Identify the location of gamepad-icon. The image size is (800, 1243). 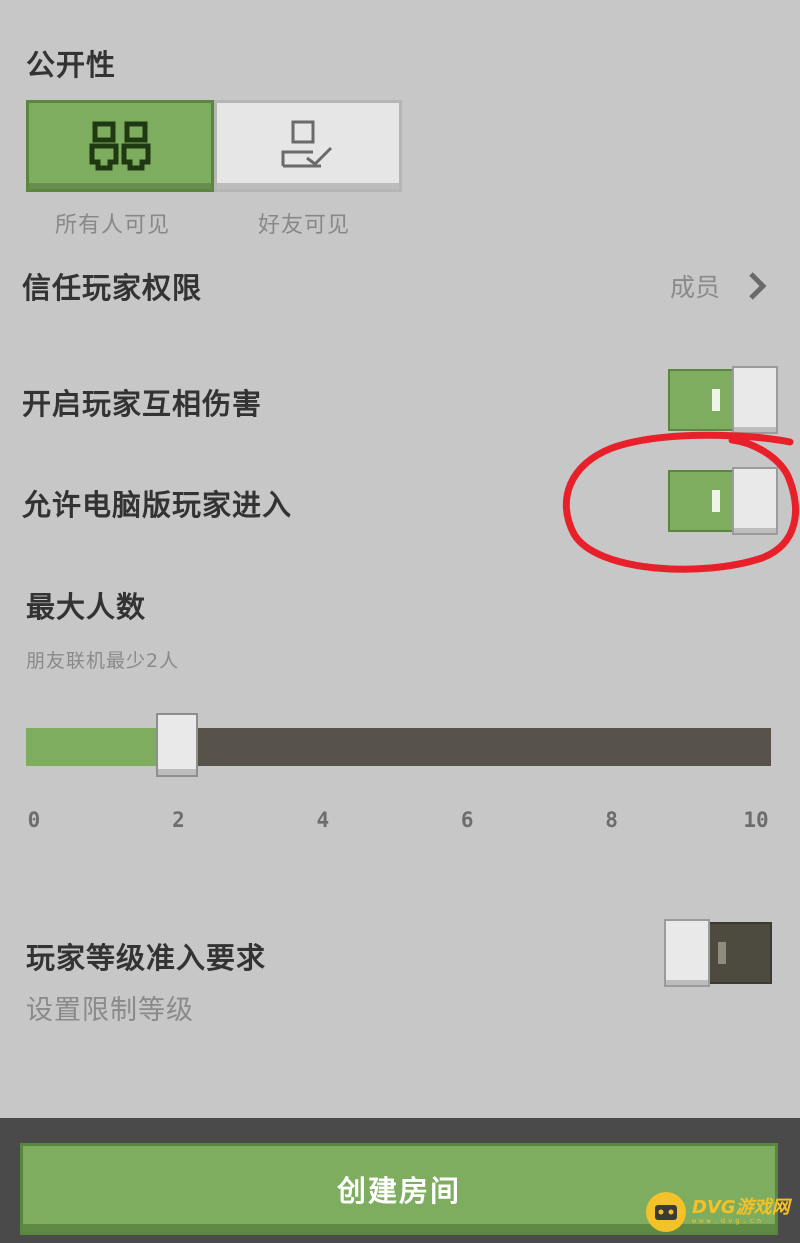
(666, 1212).